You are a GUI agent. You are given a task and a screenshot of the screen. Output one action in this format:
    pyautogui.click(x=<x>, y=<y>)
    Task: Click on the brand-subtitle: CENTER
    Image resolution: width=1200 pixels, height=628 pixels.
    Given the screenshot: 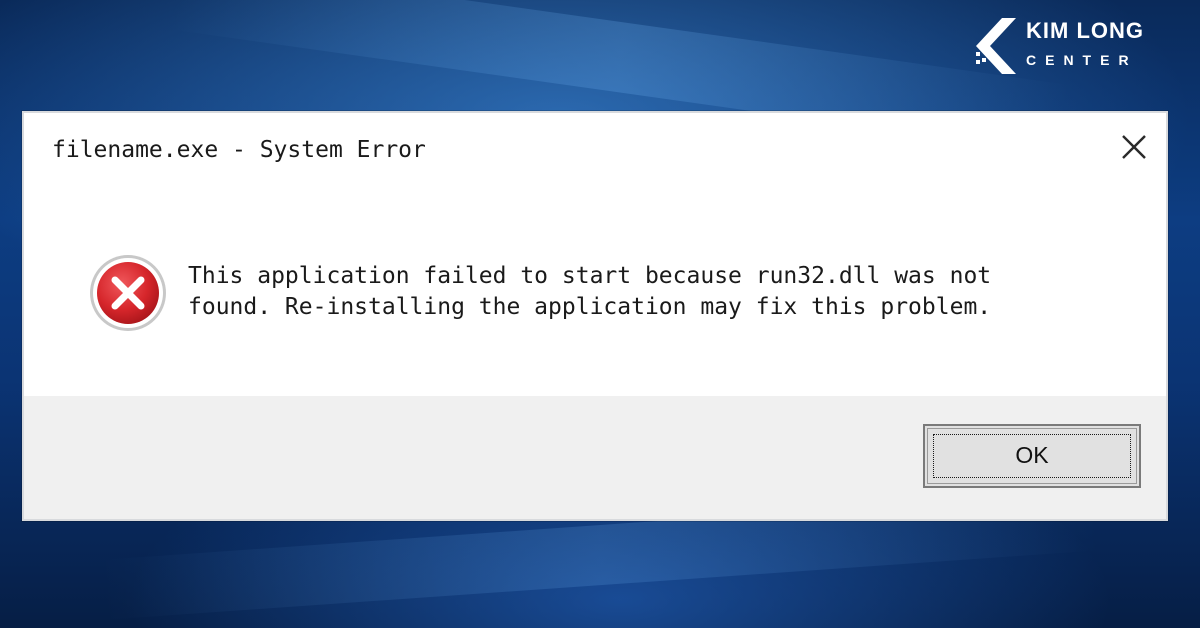 What is the action you would take?
    pyautogui.click(x=1082, y=60)
    